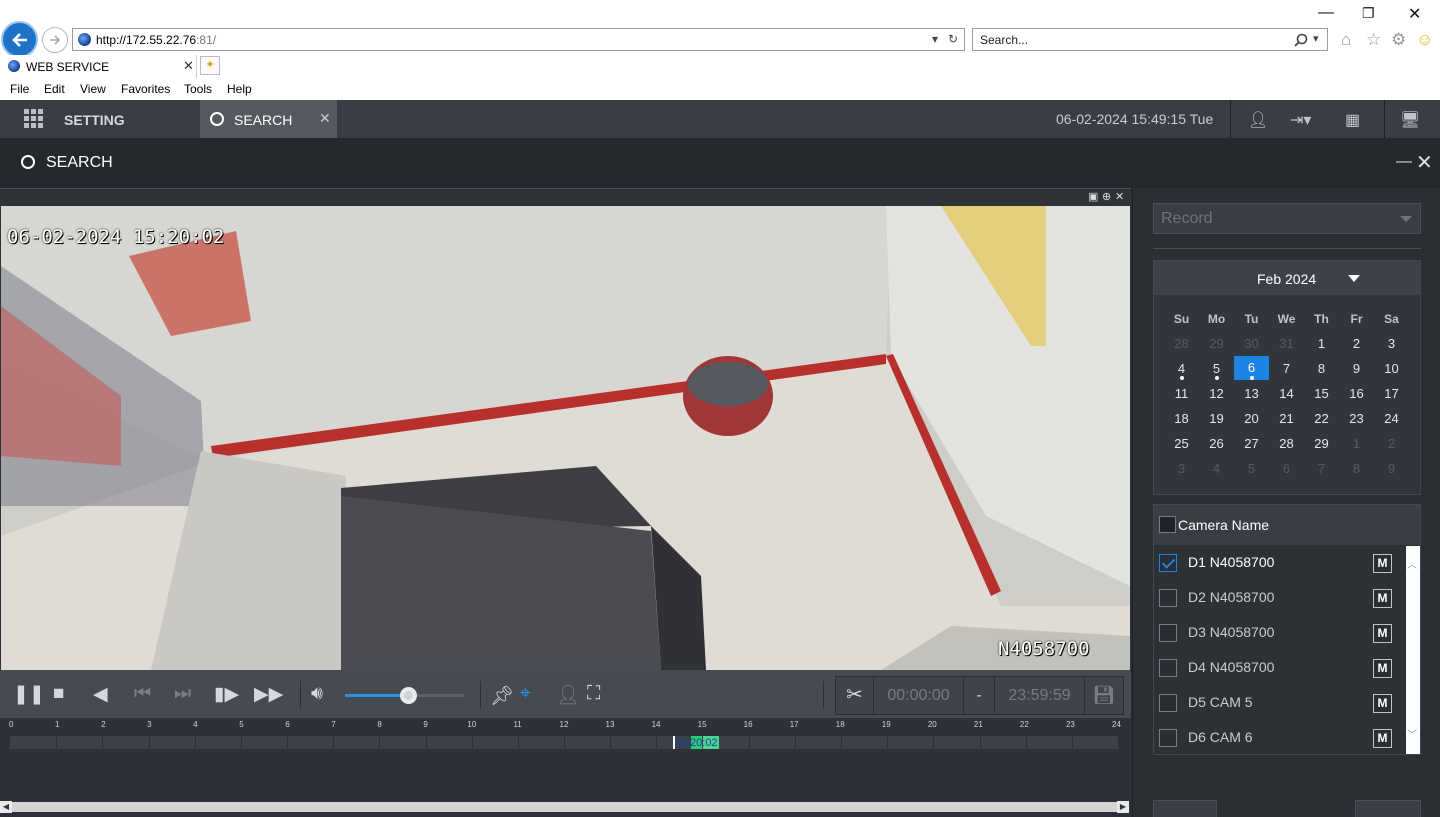 The width and height of the screenshot is (1440, 817). I want to click on volume-knob, so click(409, 695).